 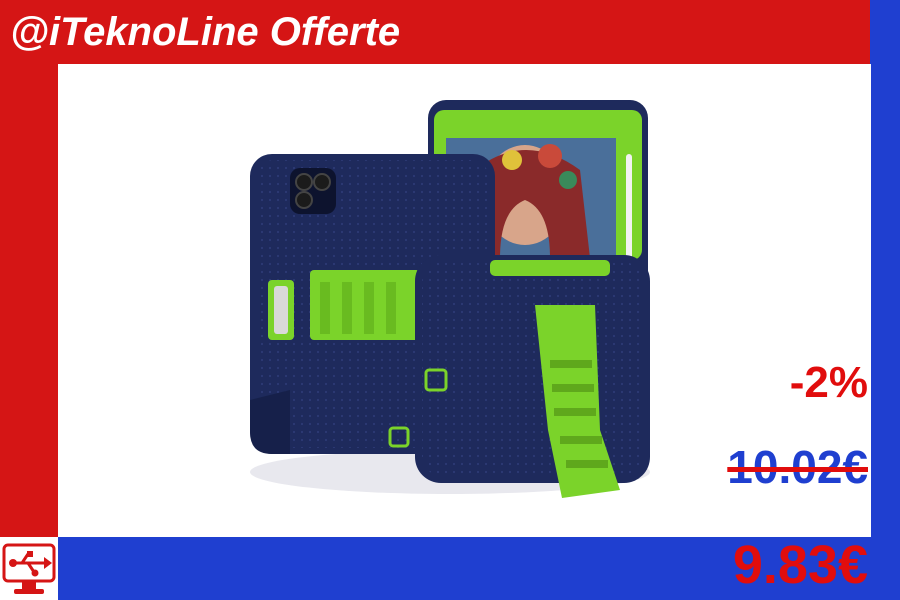 What do you see at coordinates (797, 467) in the screenshot?
I see `original-price: 10.02€` at bounding box center [797, 467].